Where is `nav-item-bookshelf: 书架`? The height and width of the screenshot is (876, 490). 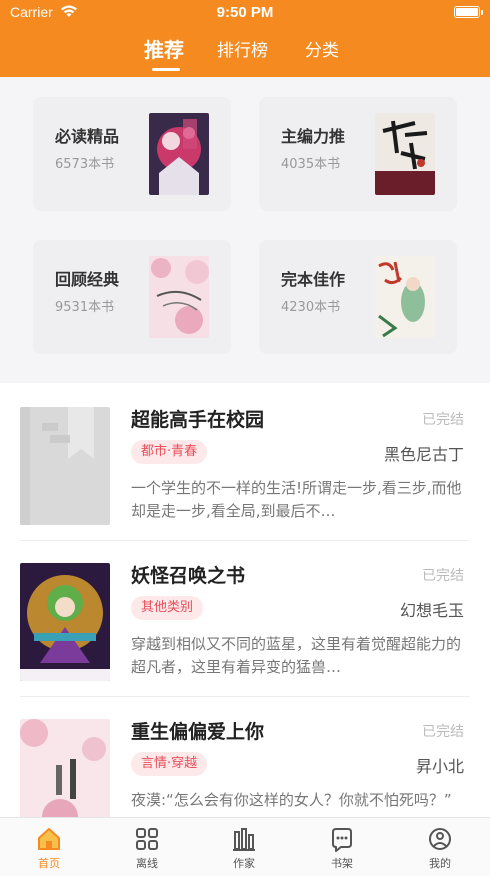 nav-item-bookshelf: 书架 is located at coordinates (342, 848).